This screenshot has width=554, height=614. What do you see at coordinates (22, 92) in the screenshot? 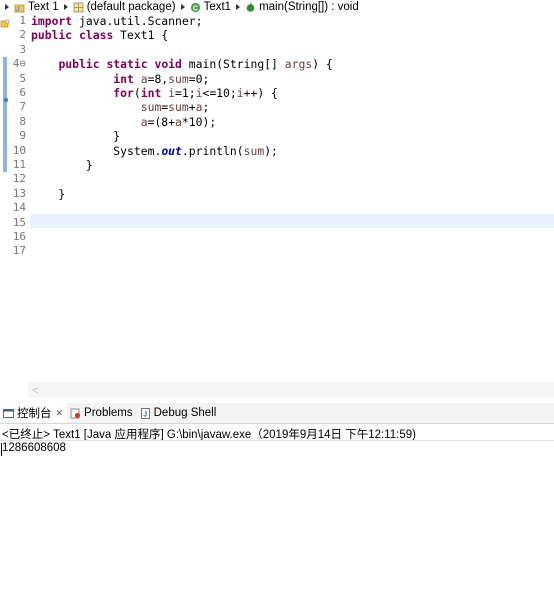
I see `line-number: 6` at bounding box center [22, 92].